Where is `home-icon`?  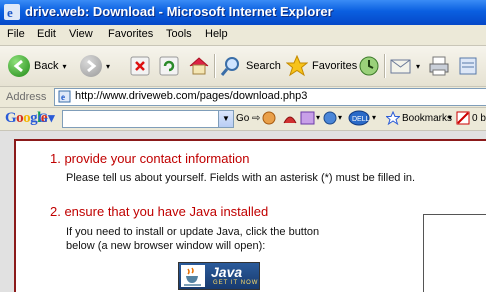
home-icon is located at coordinates (199, 66).